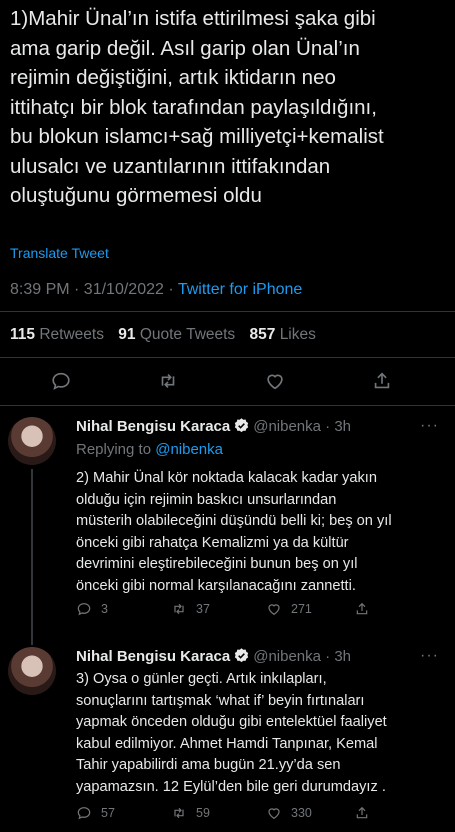  I want to click on reply-count: 57, so click(108, 813).